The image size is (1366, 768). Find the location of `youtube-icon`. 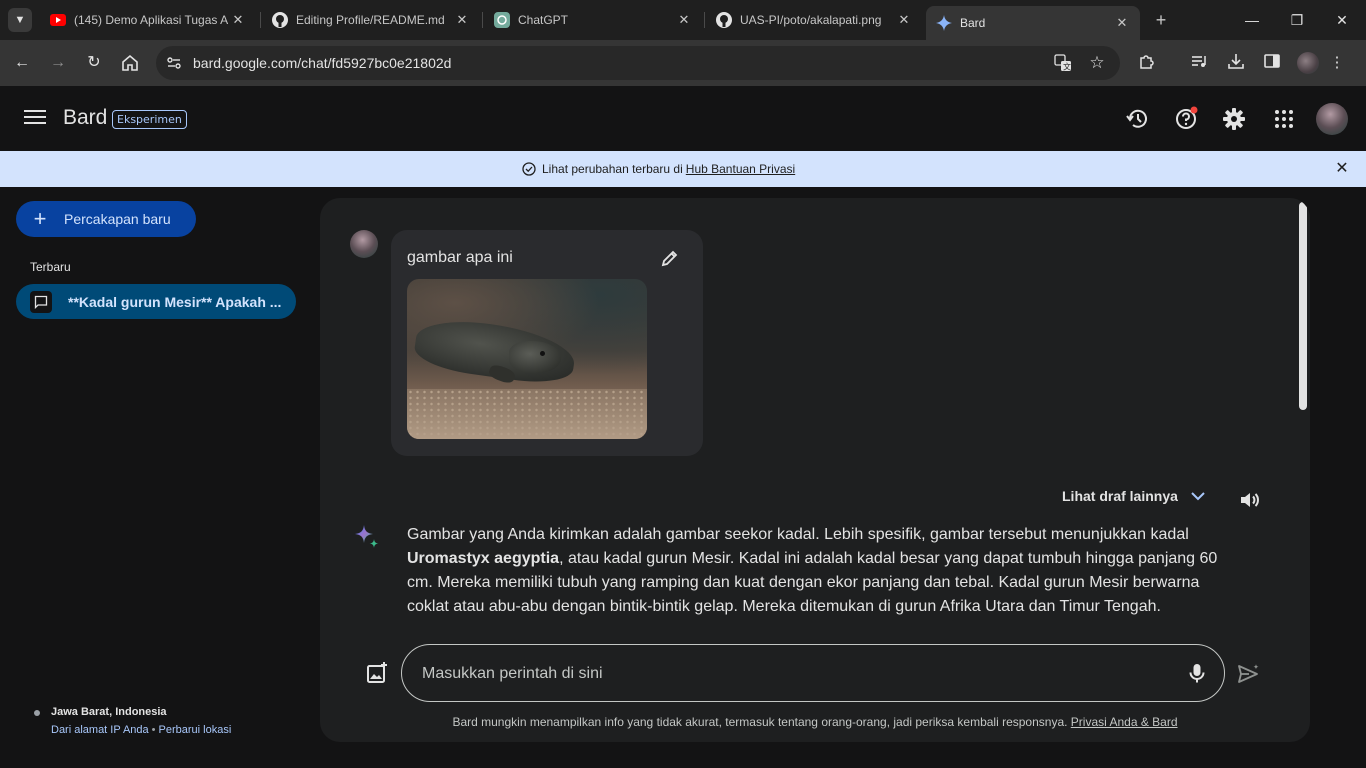

youtube-icon is located at coordinates (58, 20).